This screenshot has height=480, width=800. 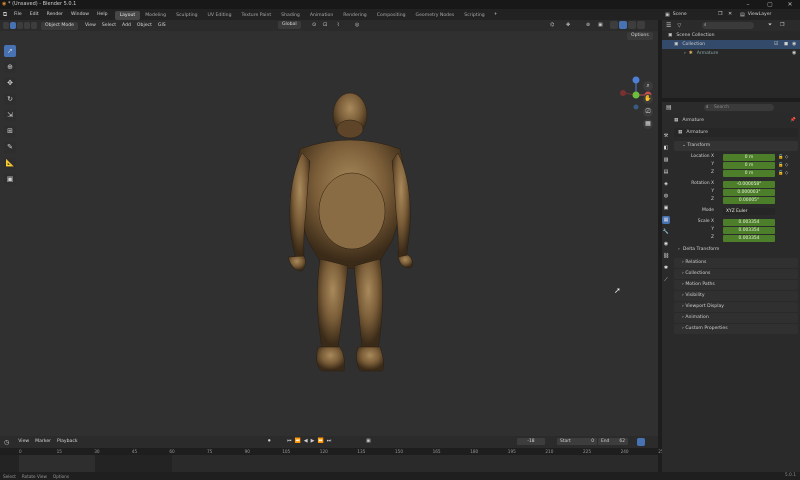 I want to click on timeline-editor-icon: ◷, so click(x=6, y=442).